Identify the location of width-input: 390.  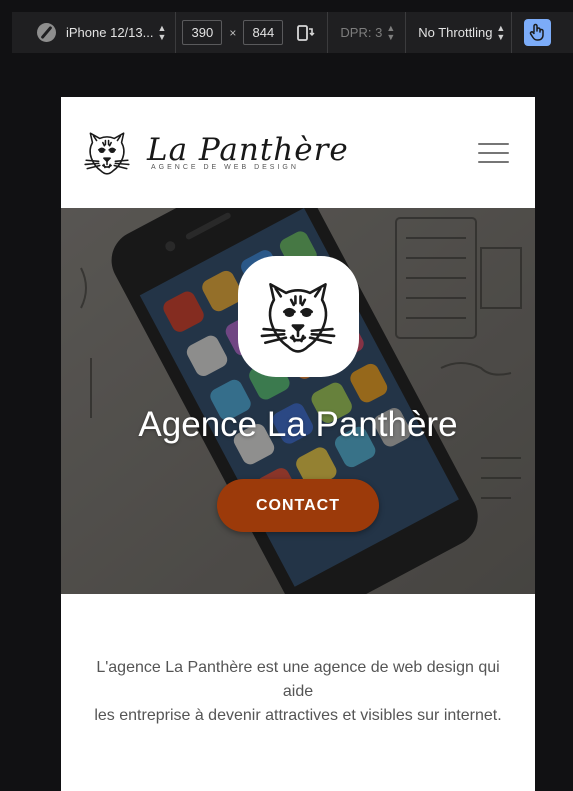
(202, 32).